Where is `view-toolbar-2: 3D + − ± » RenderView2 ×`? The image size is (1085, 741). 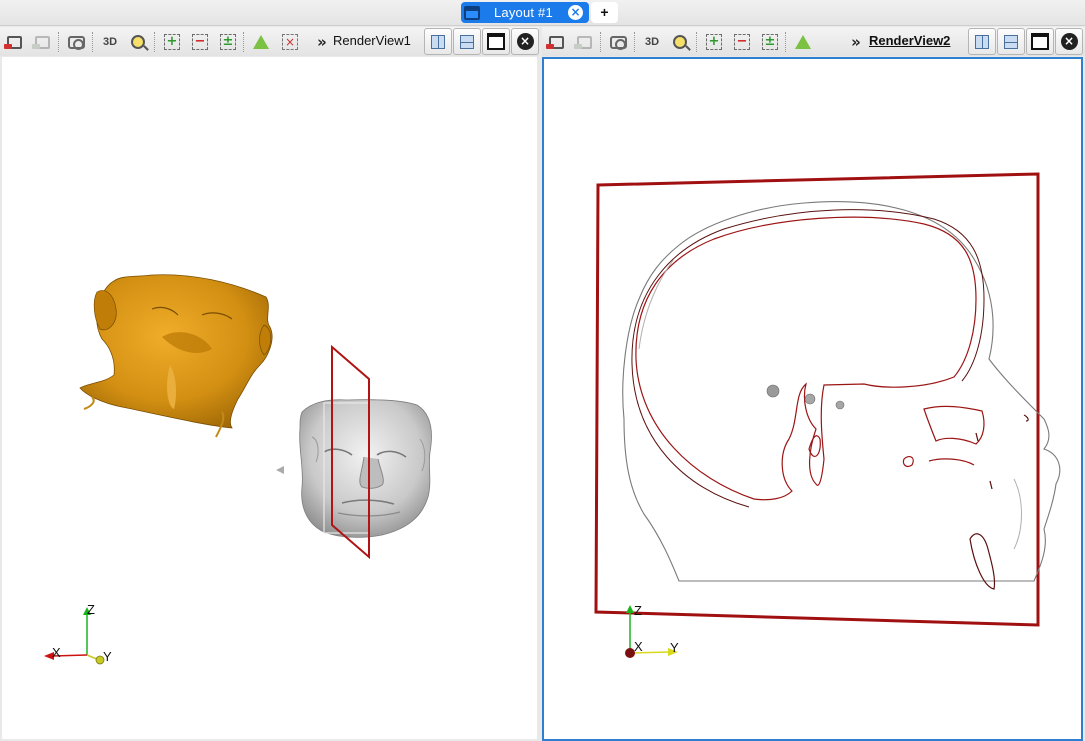 view-toolbar-2: 3D + − ± » RenderView2 × is located at coordinates (813, 41).